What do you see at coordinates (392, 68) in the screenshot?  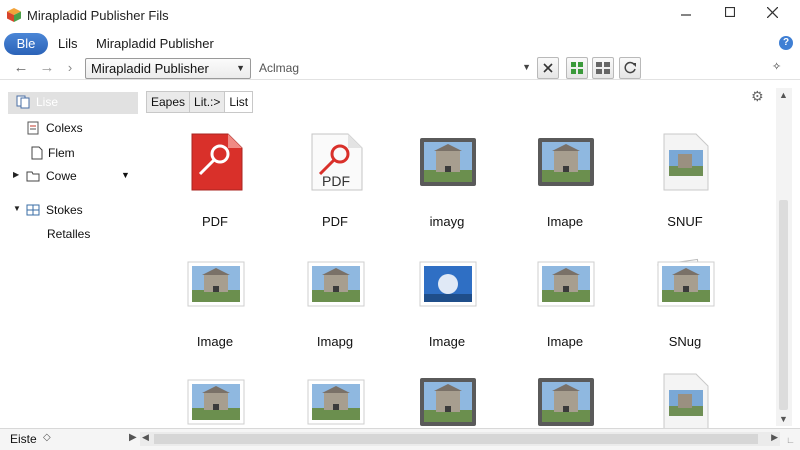 I see `search-input: Aclmag ▼` at bounding box center [392, 68].